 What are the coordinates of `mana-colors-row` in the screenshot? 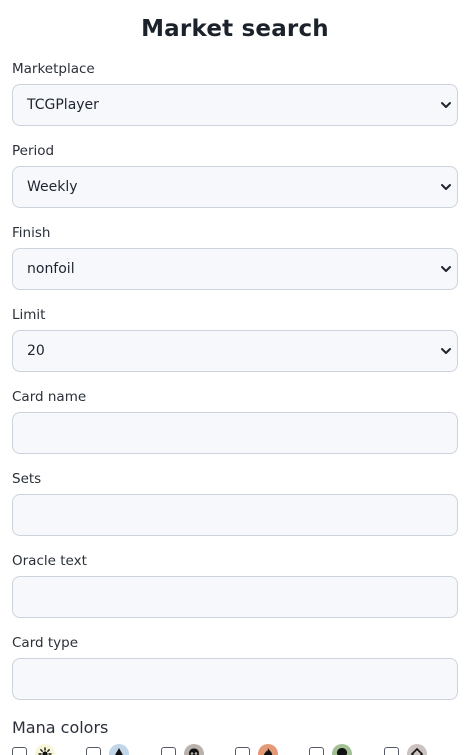 It's located at (235, 749).